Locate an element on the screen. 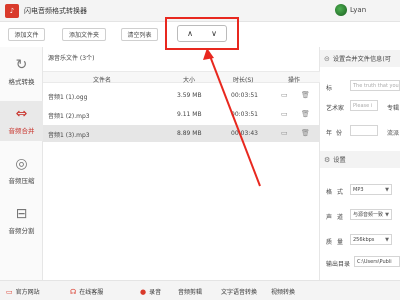  record-icon: ● is located at coordinates (143, 291).